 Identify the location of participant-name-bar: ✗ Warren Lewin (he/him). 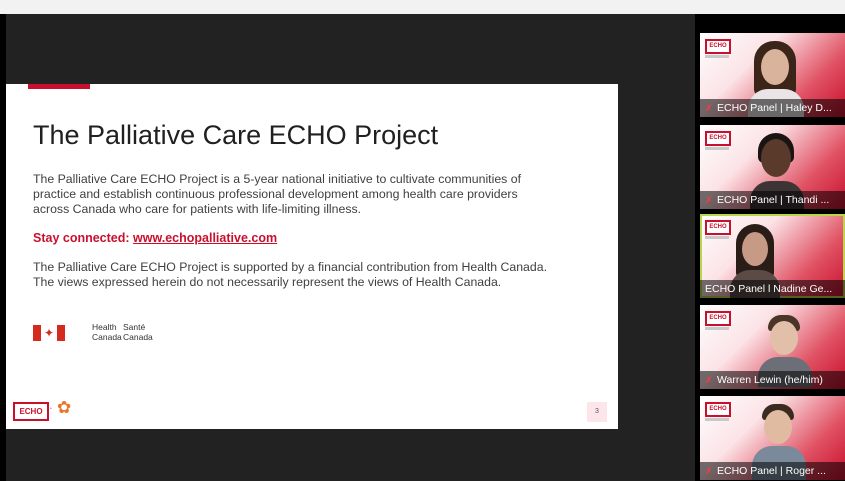
(772, 380).